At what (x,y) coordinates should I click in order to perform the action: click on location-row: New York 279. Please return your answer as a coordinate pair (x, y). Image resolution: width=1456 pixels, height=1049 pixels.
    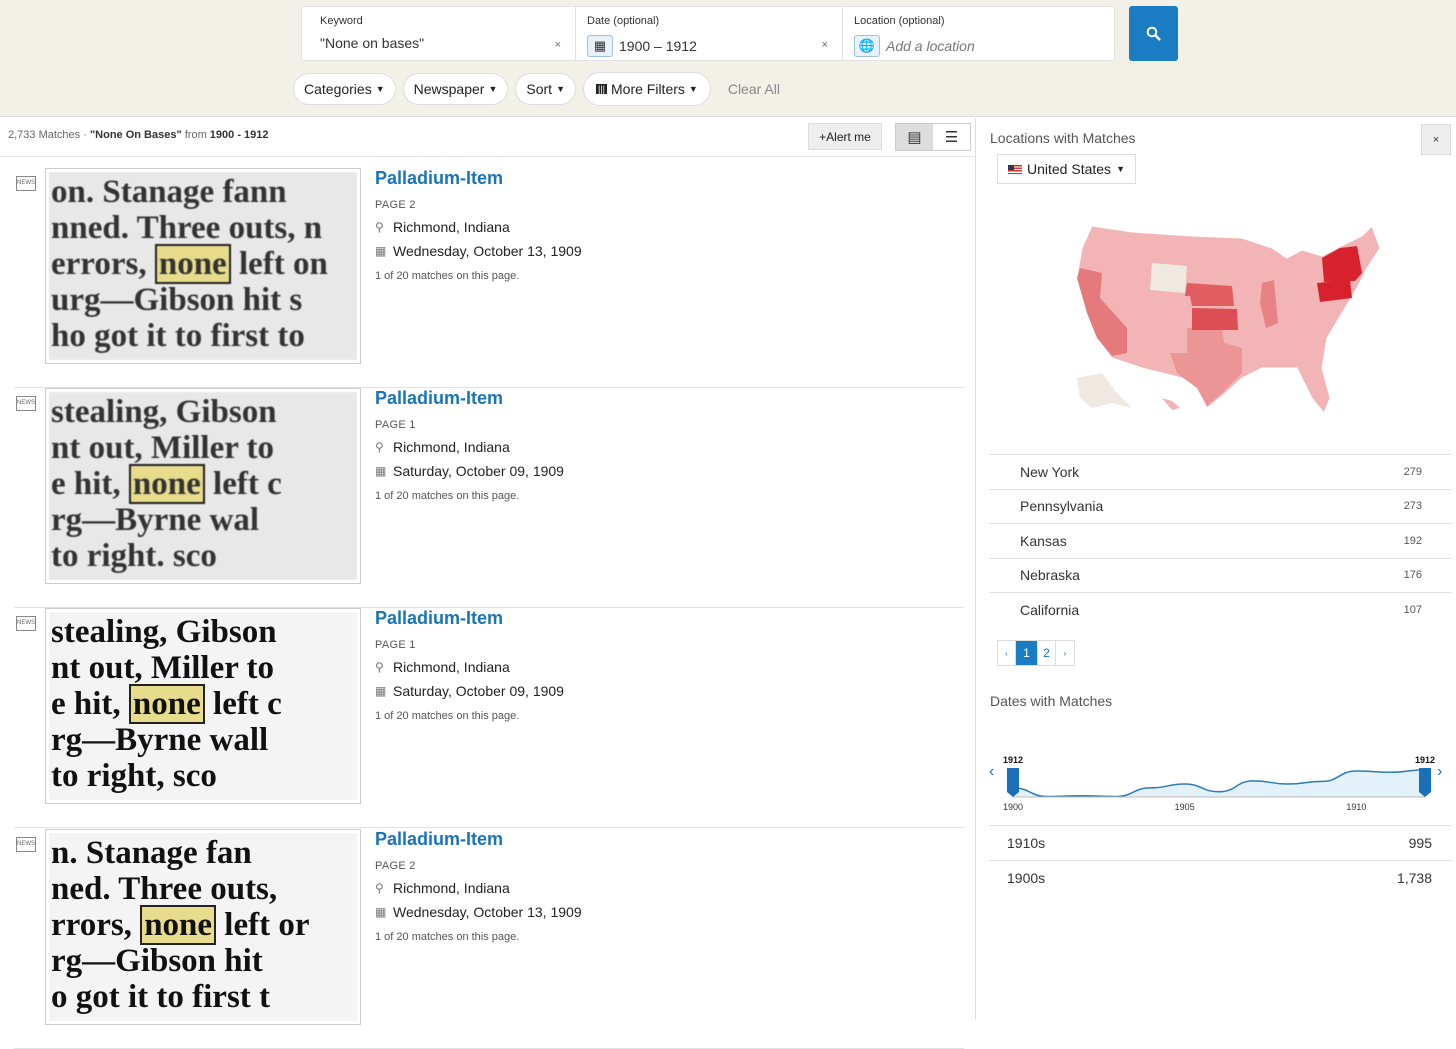
    Looking at the image, I should click on (1220, 471).